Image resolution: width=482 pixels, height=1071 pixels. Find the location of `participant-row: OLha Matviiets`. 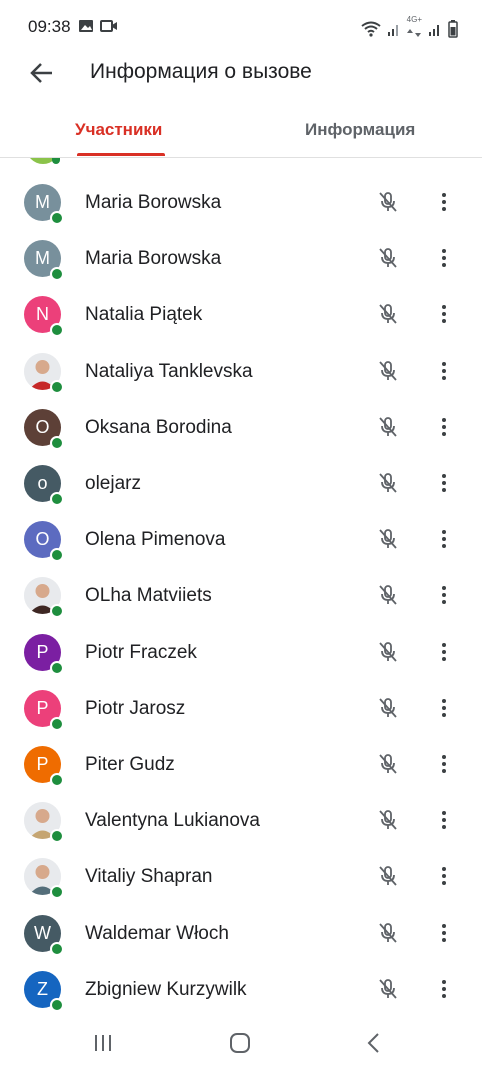

participant-row: OLha Matviiets is located at coordinates (241, 596).